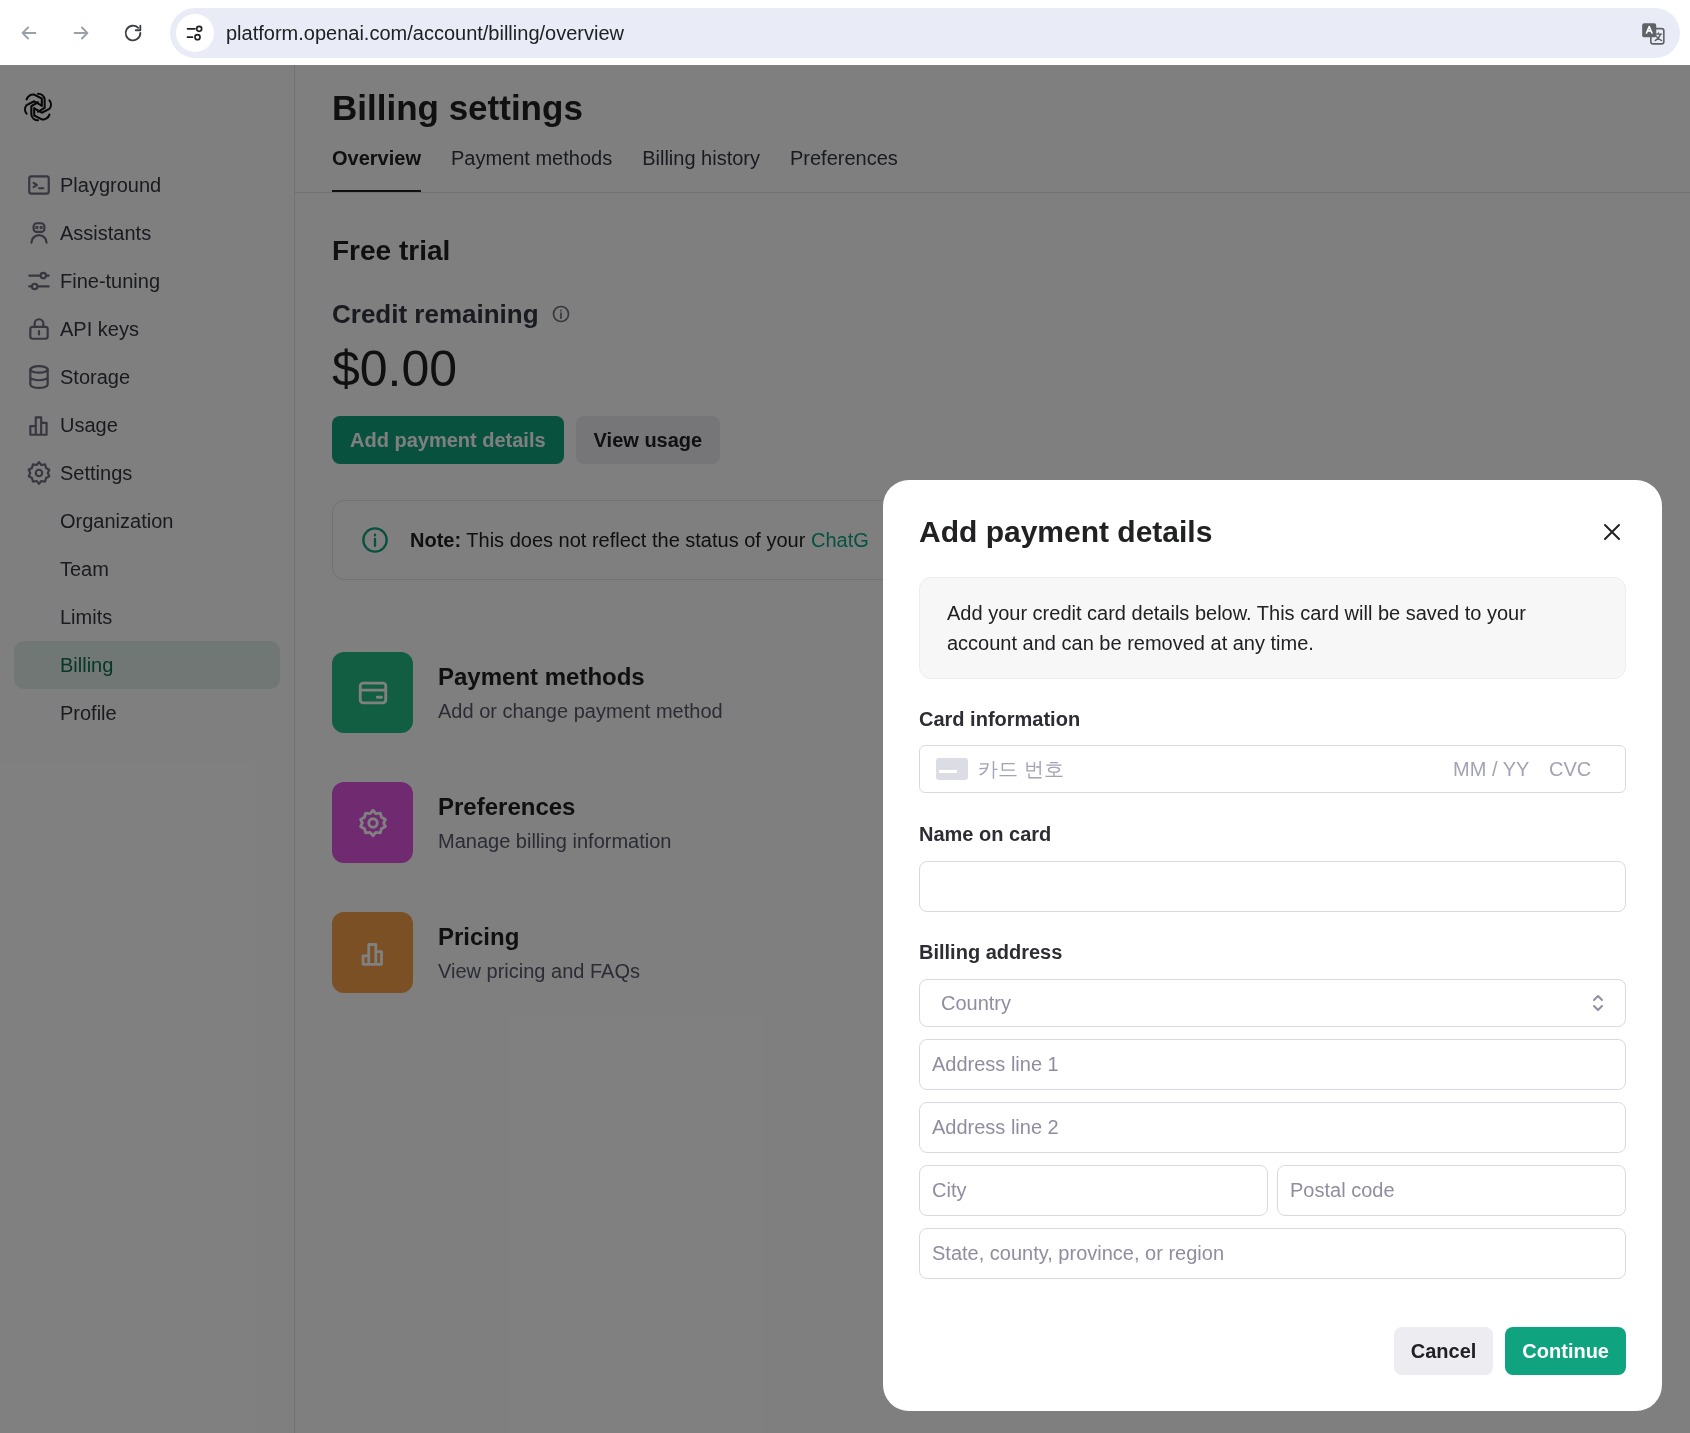 This screenshot has height=1433, width=1690. What do you see at coordinates (1598, 1003) in the screenshot?
I see `chevron-updown-icon` at bounding box center [1598, 1003].